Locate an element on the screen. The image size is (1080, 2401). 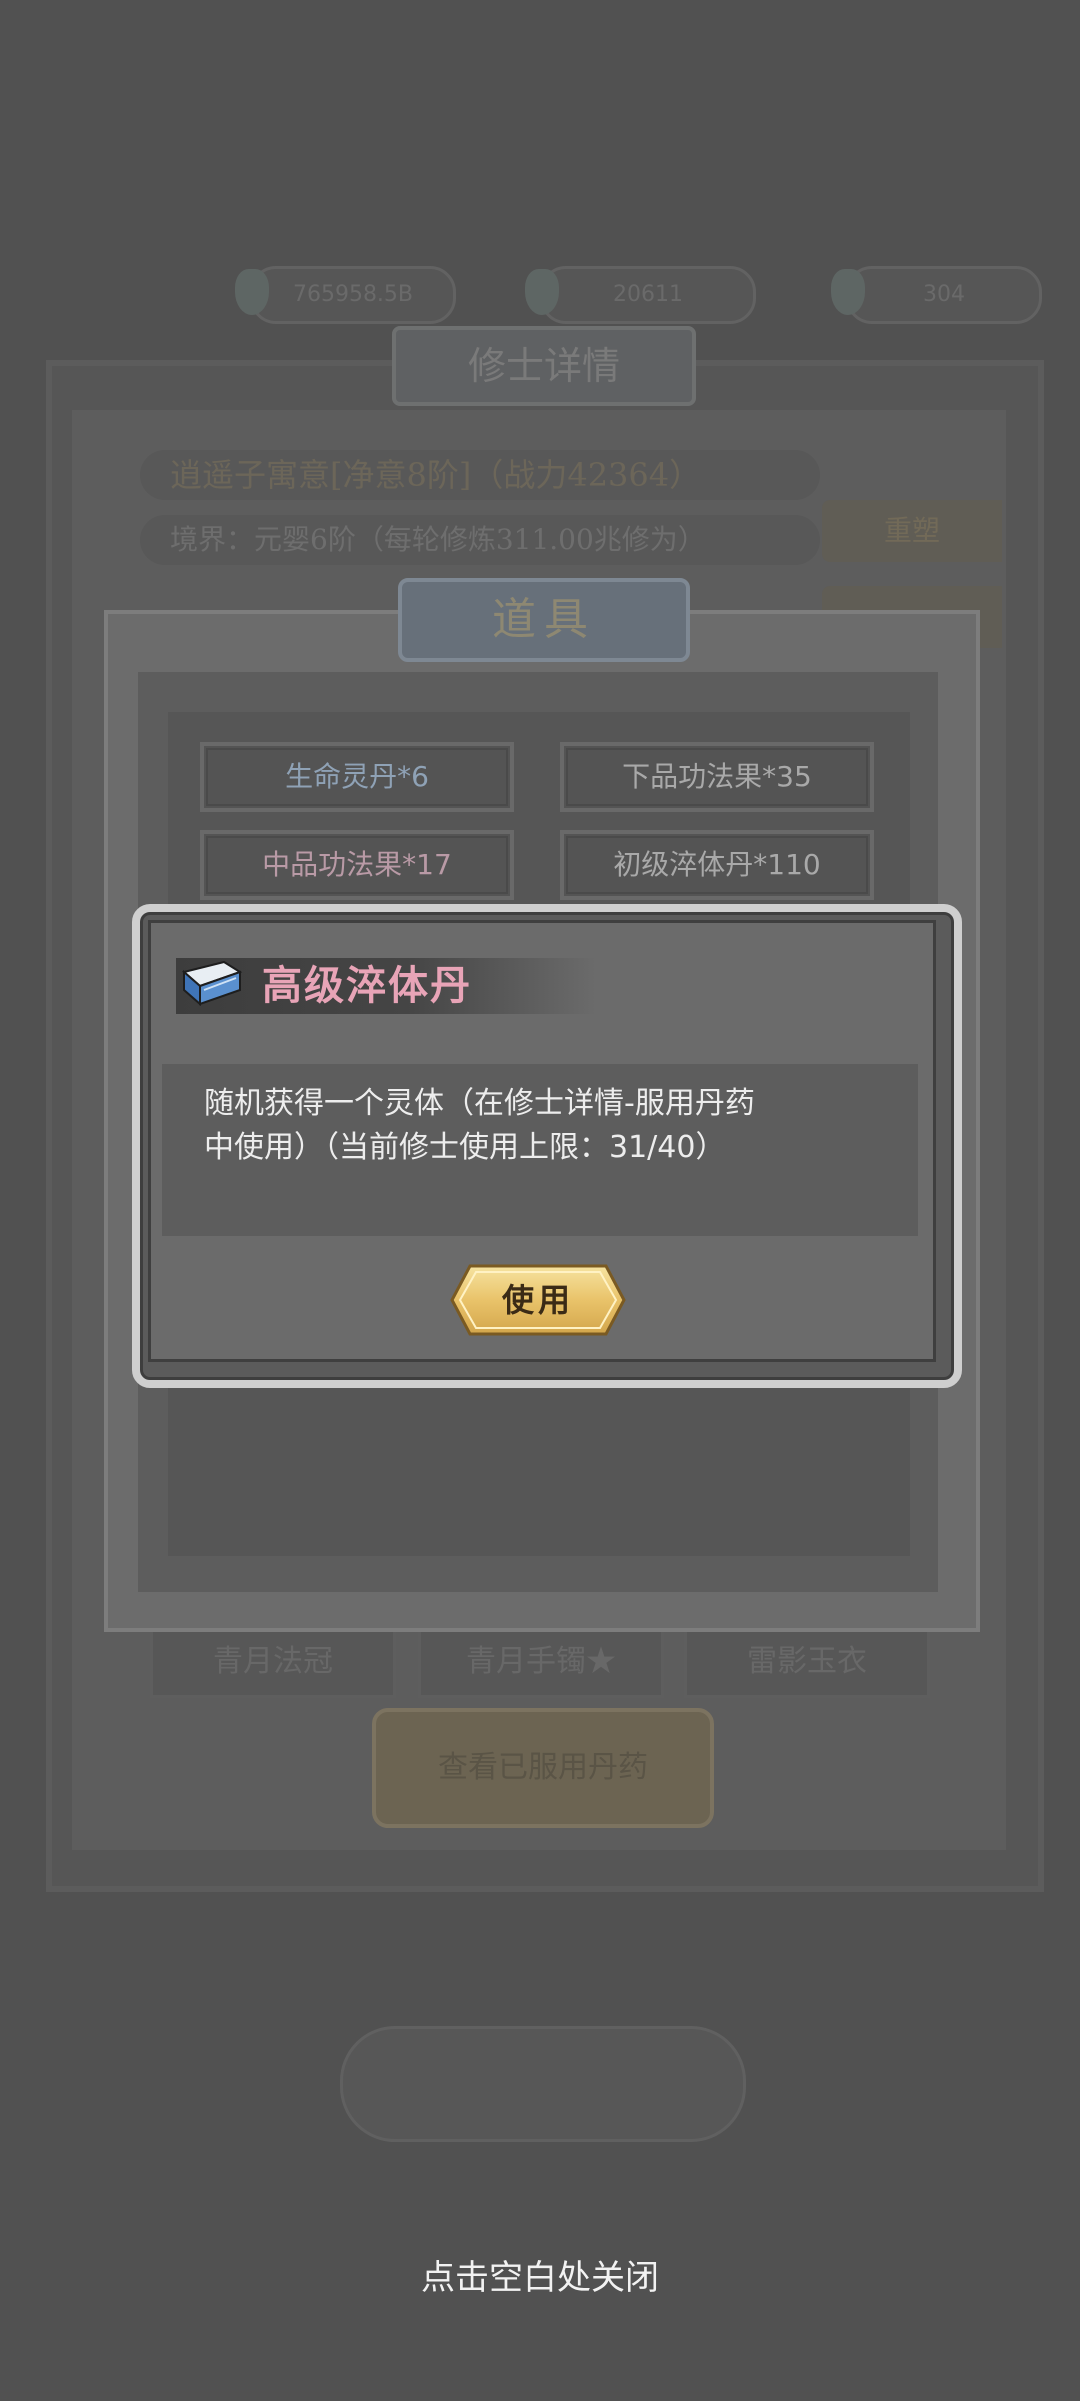
description-line-2: 中使用）（当前修士使用上限：31/40） is located at coordinates (465, 1147).